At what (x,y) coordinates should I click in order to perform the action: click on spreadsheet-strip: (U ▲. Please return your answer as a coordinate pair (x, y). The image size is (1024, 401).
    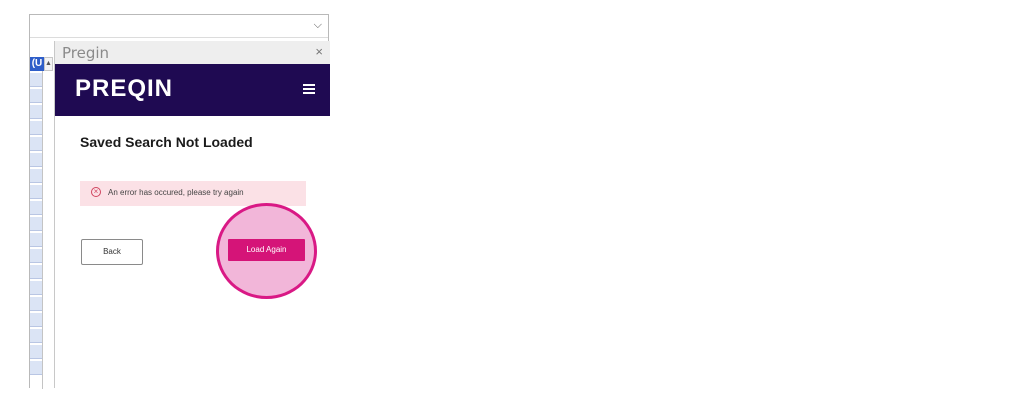
    Looking at the image, I should click on (42, 223).